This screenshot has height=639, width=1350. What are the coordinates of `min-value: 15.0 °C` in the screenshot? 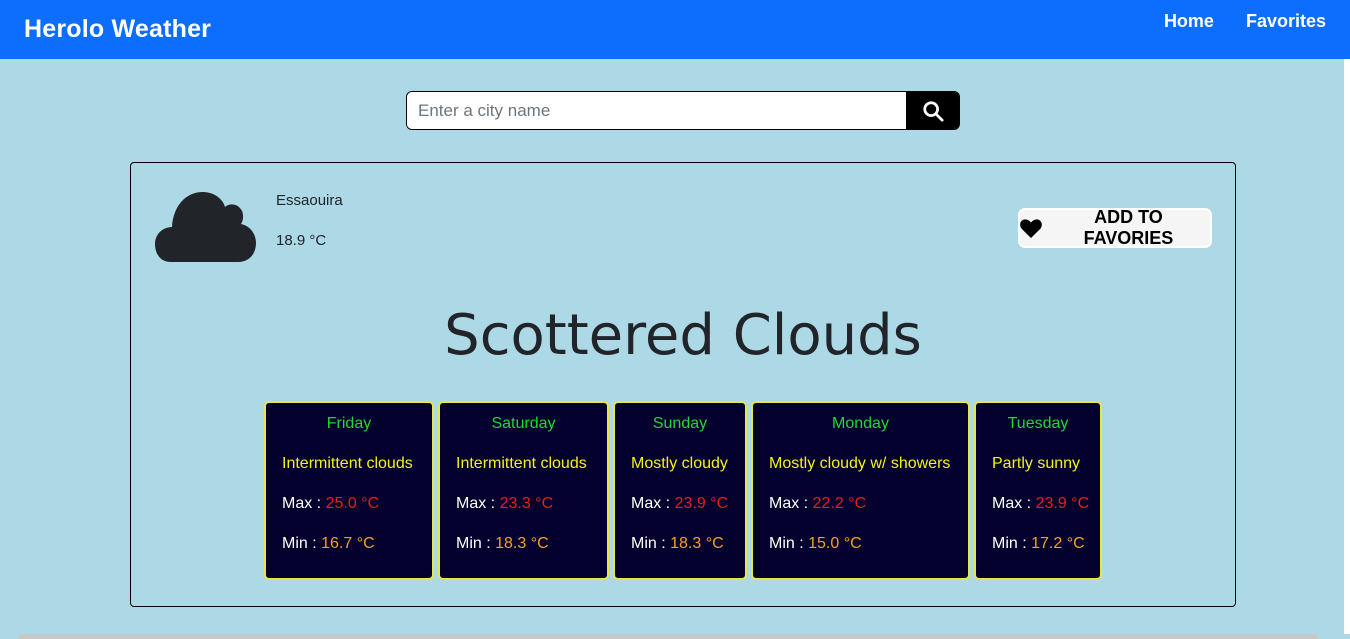 It's located at (835, 543).